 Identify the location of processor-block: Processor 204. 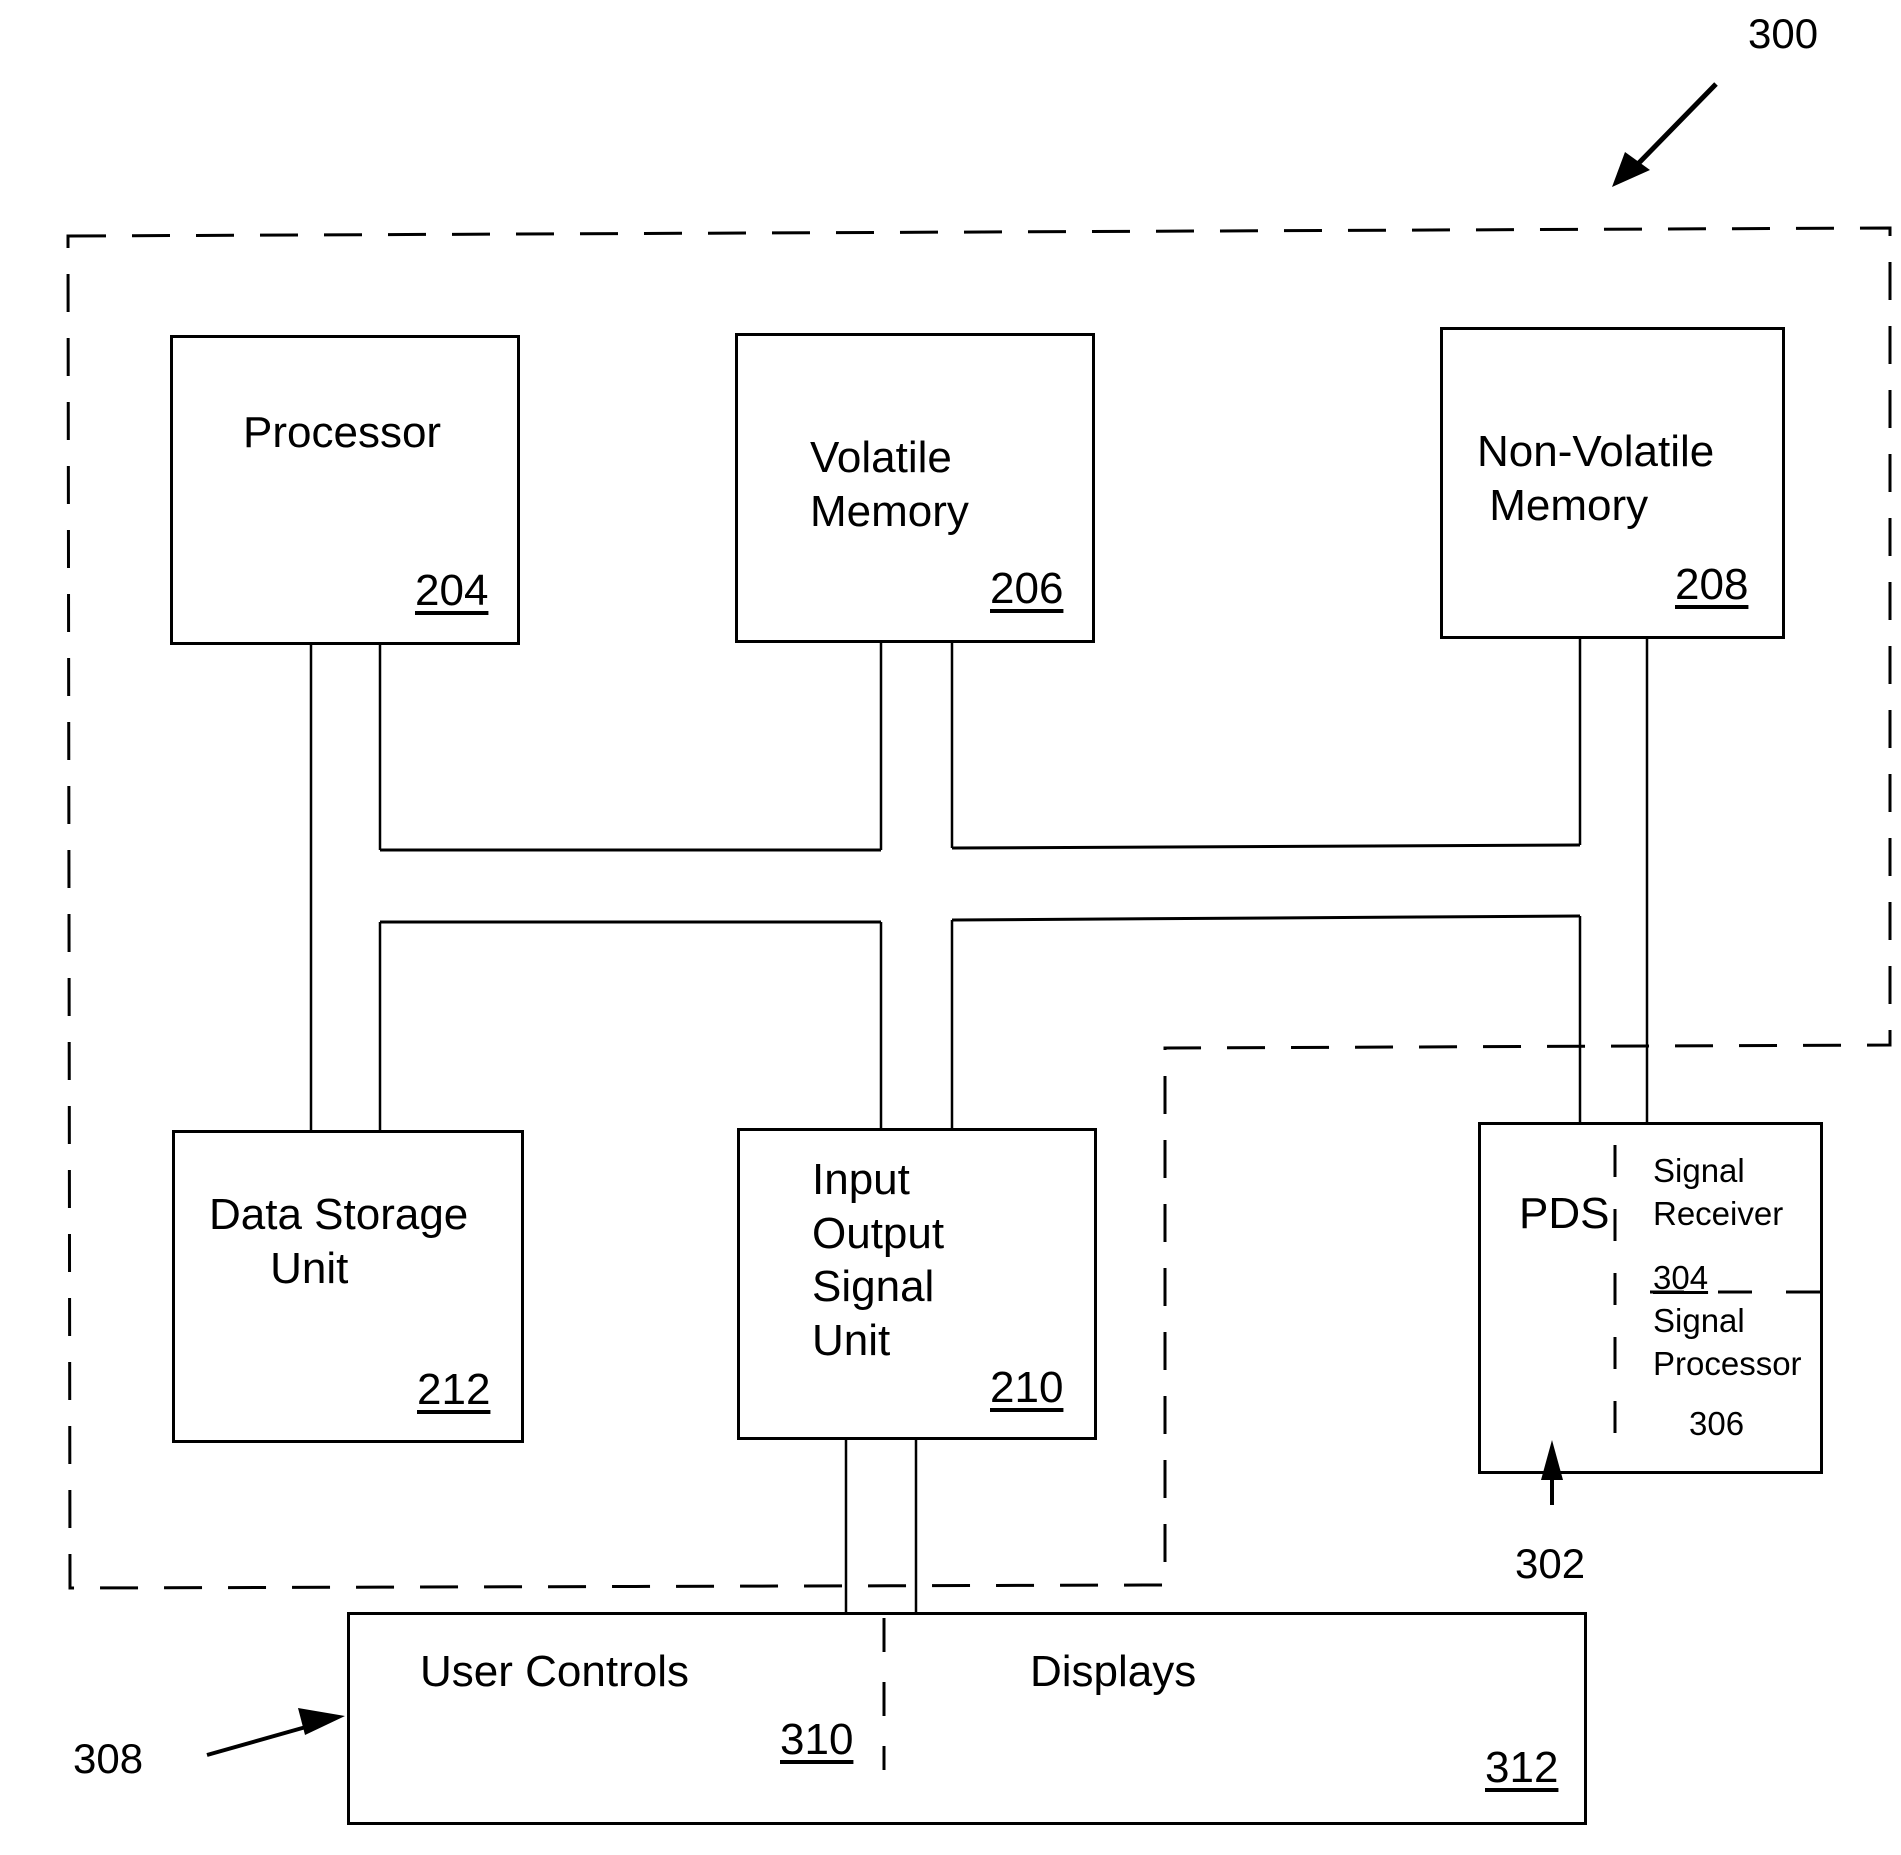
(345, 490).